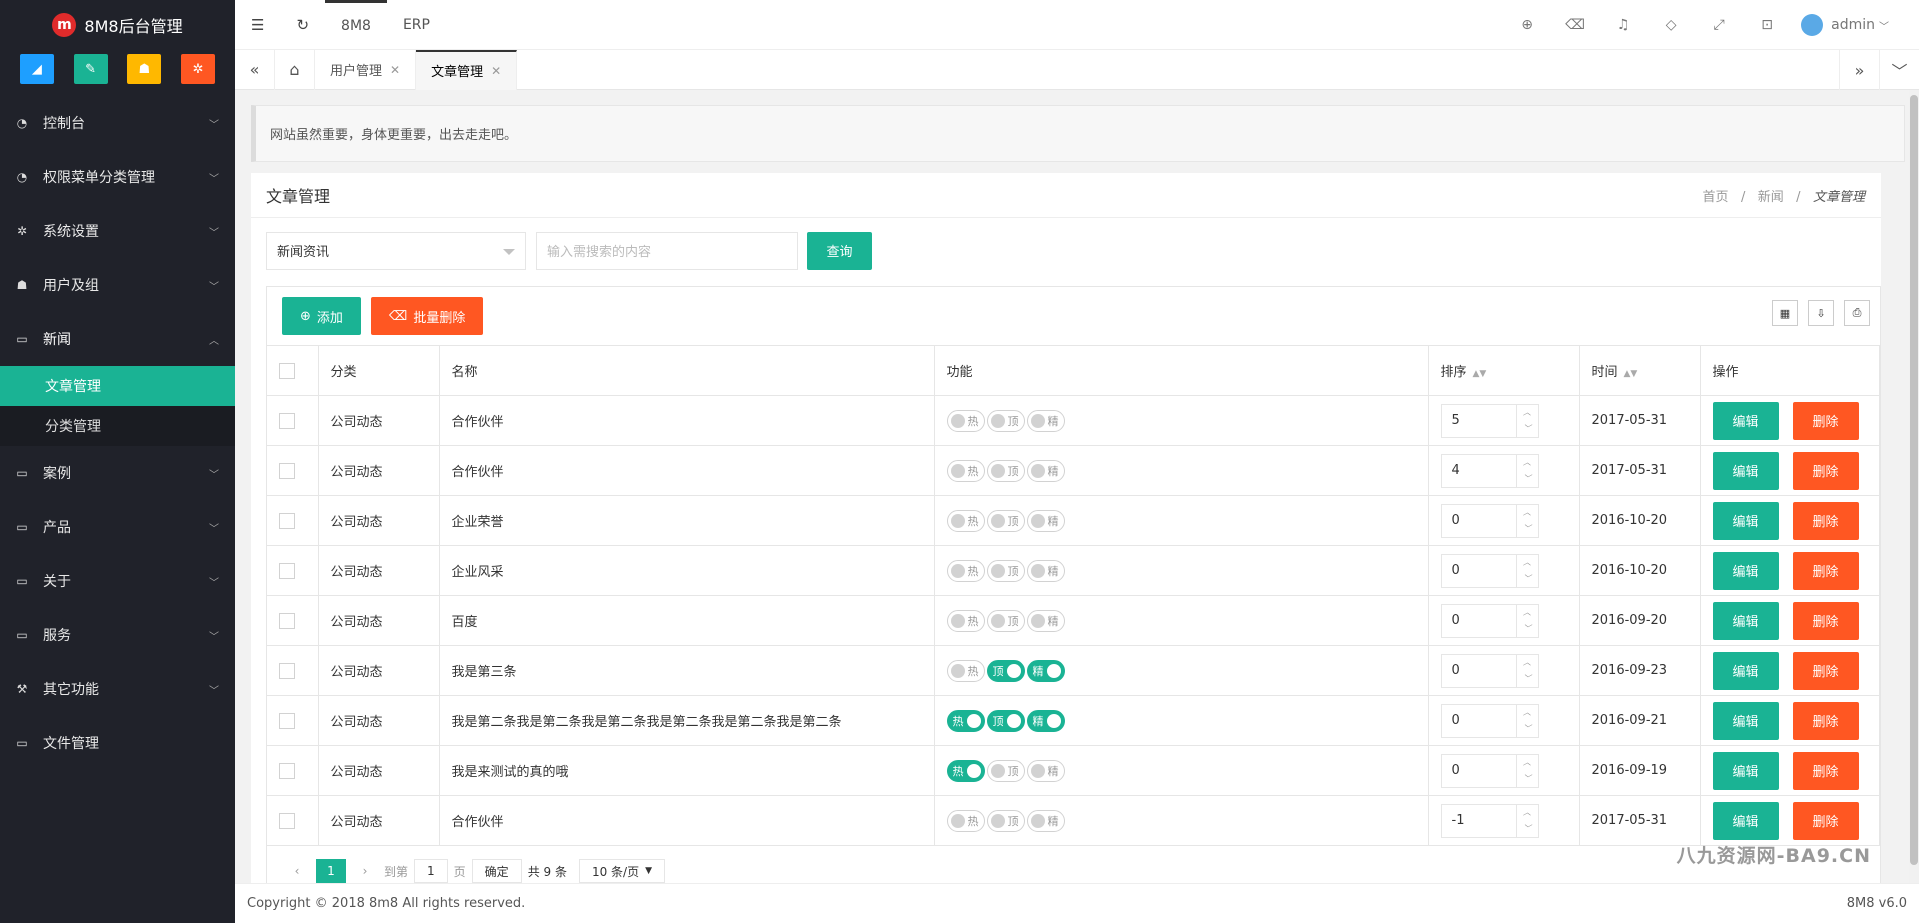  Describe the element at coordinates (297, 871) in the screenshot. I see `prev-page-icon: ‹` at that location.